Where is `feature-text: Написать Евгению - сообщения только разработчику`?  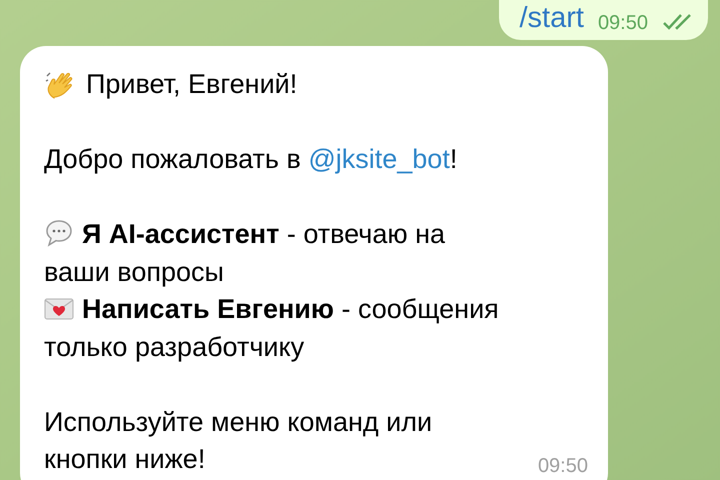
feature-text: Написать Евгению - сообщения только разработчику is located at coordinates (272, 328).